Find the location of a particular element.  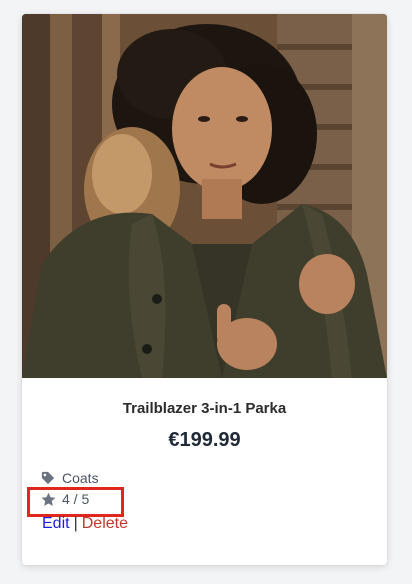

edit-link: Edit is located at coordinates (56, 524).